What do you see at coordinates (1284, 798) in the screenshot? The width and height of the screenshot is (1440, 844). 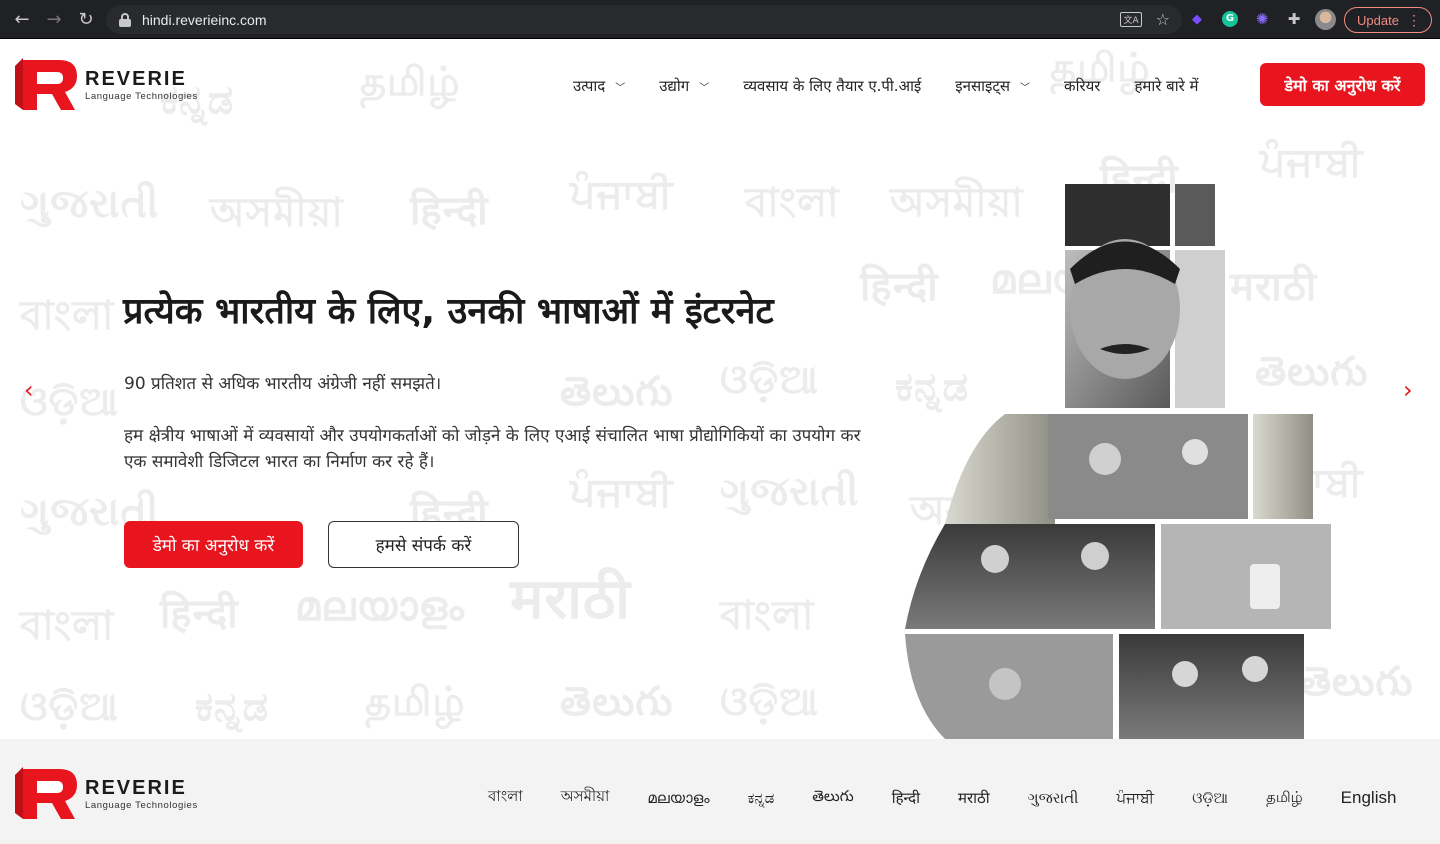 I see `language-link-tamil: தமிழ்` at bounding box center [1284, 798].